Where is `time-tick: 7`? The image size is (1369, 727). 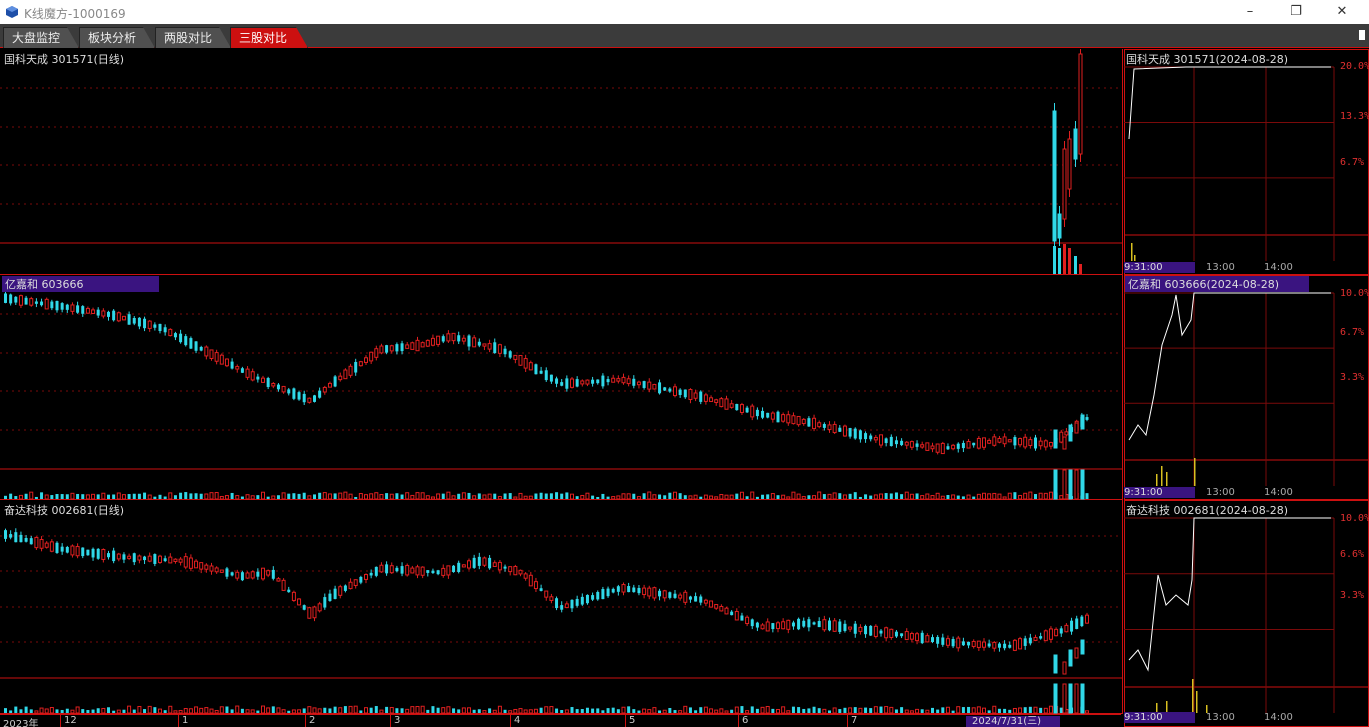
time-tick: 7 is located at coordinates (852, 721).